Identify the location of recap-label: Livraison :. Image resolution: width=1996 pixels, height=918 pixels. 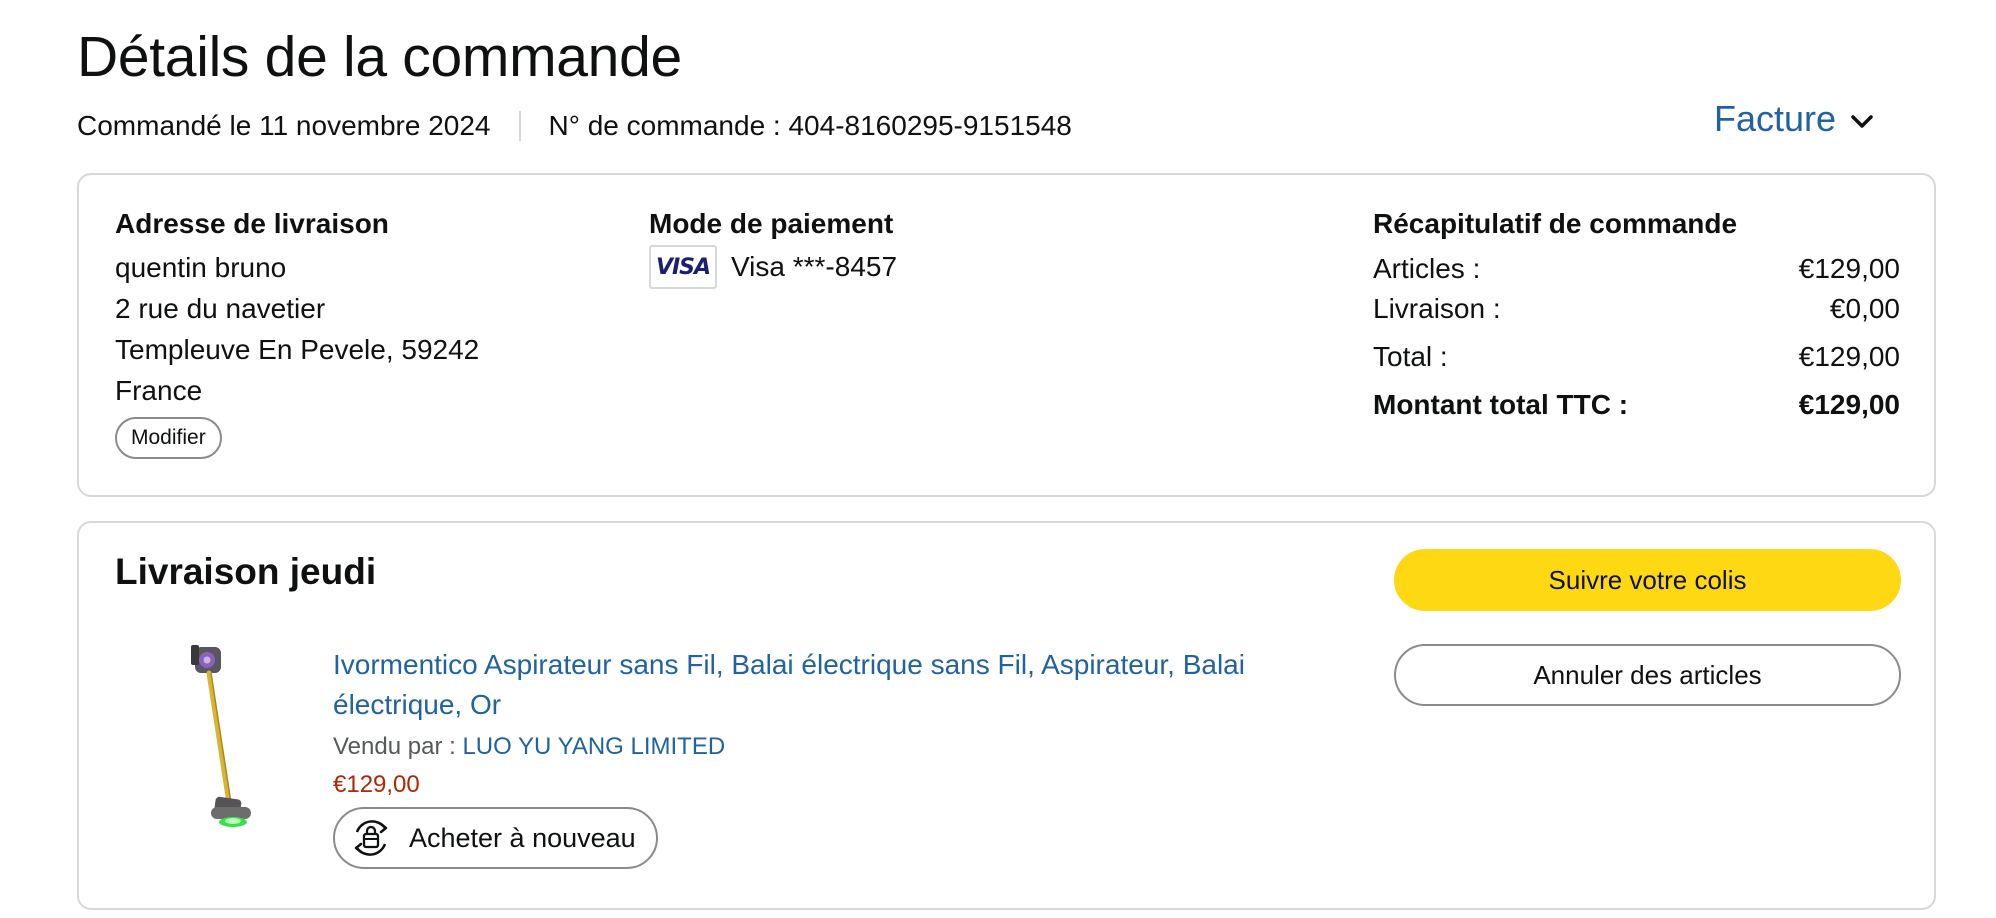
(1437, 308).